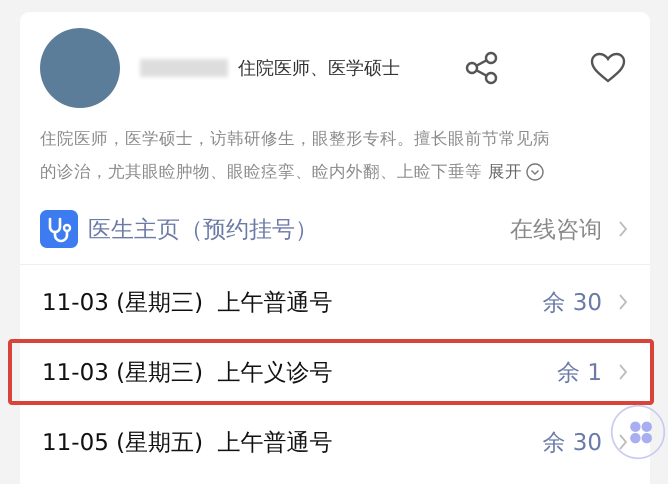 Image resolution: width=668 pixels, height=484 pixels. What do you see at coordinates (187, 303) in the screenshot?
I see `slot-label: 11-03 (星期三) 上午普通号` at bounding box center [187, 303].